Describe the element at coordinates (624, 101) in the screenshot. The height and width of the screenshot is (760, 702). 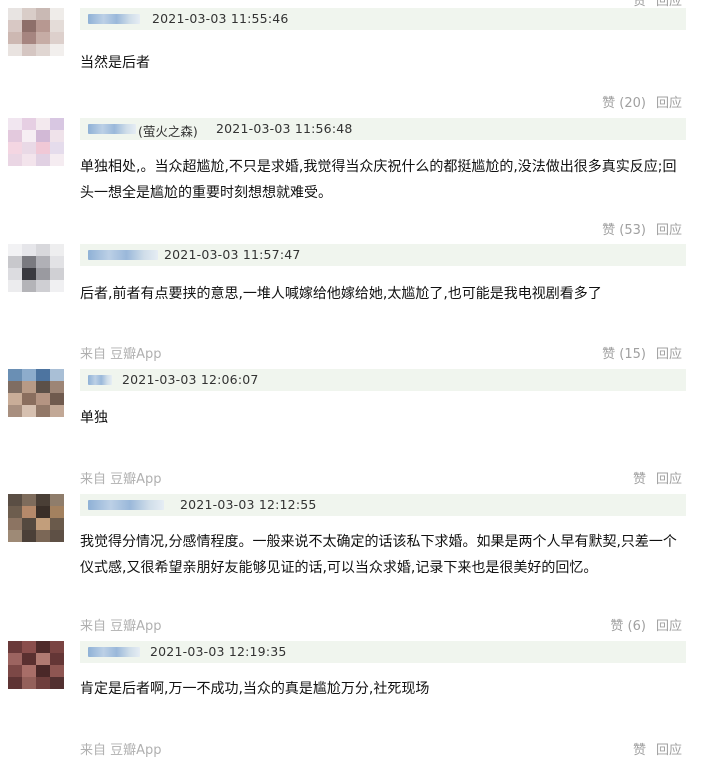
I see `like-button: 赞 (20)` at that location.